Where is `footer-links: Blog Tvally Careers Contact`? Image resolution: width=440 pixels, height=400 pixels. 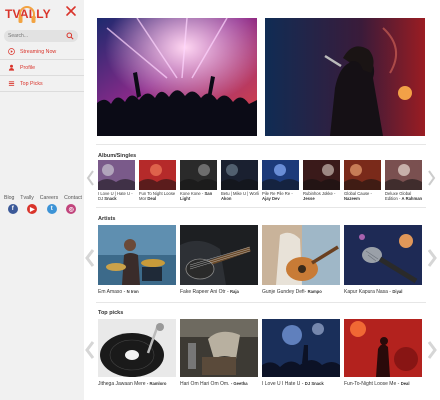
footer-links: Blog Tvally Careers Contact is located at coordinates (43, 198).